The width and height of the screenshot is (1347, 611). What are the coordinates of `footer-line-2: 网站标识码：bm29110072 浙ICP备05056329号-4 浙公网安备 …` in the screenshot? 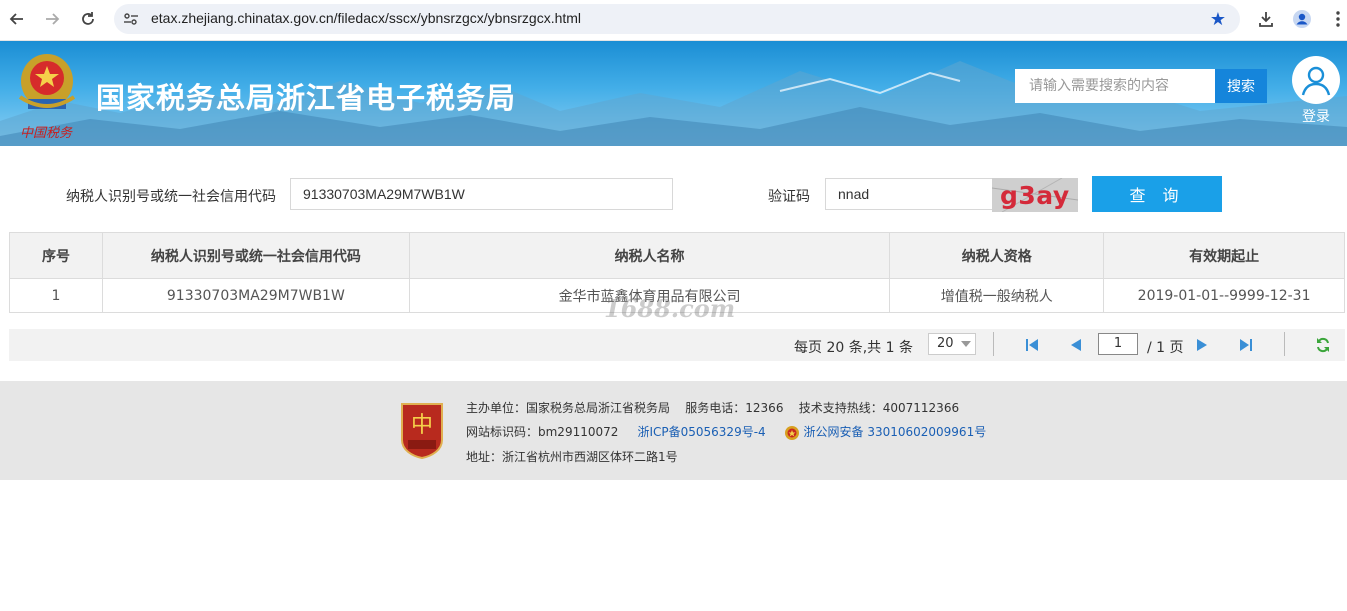 It's located at (726, 432).